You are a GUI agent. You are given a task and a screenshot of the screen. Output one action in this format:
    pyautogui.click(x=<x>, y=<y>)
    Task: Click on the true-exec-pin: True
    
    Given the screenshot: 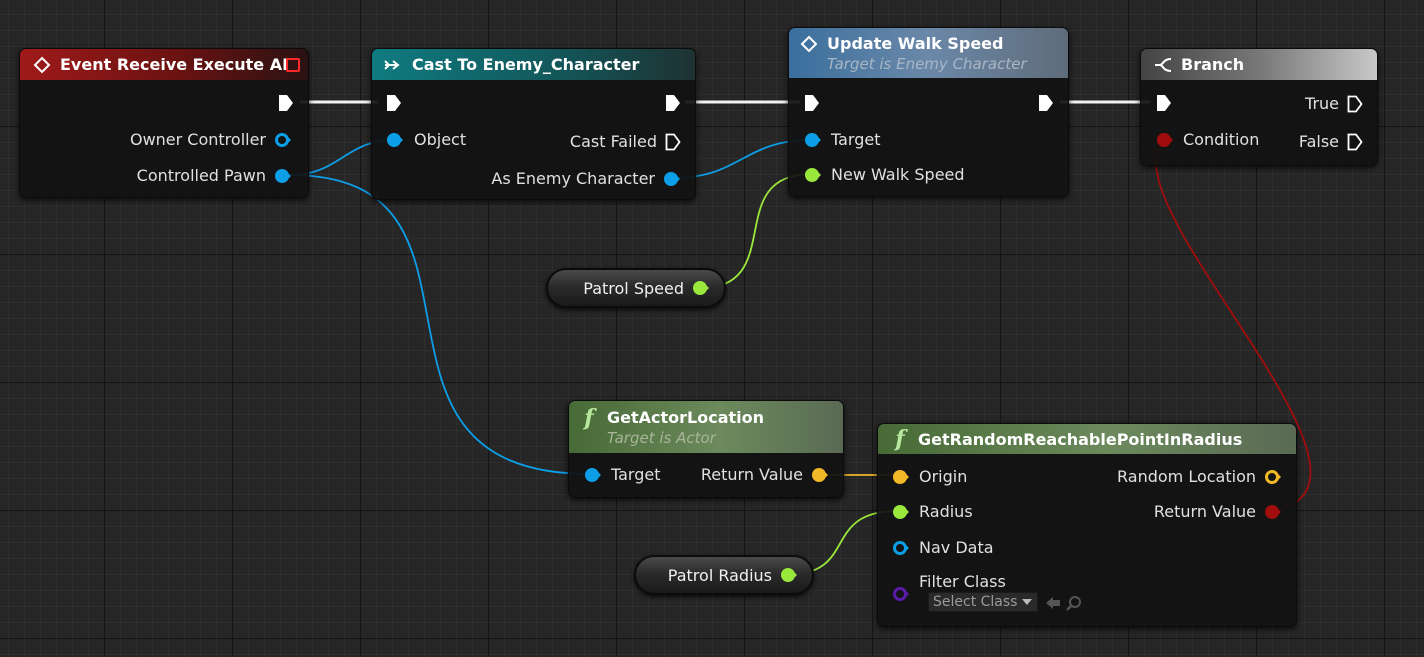 What is the action you would take?
    pyautogui.click(x=1334, y=103)
    